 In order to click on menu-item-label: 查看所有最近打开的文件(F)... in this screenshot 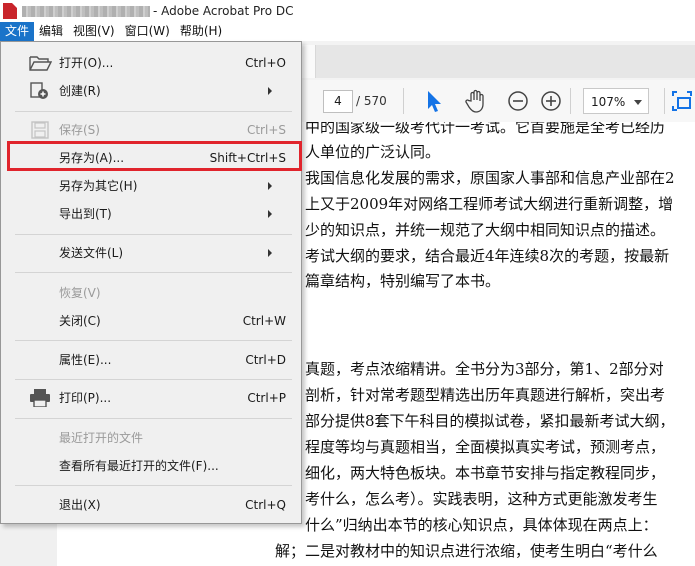, I will do `click(139, 466)`.